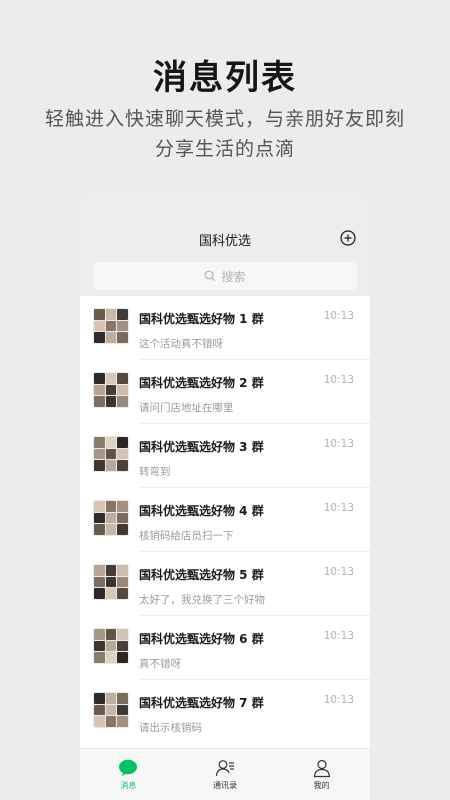 Image resolution: width=450 pixels, height=800 pixels. What do you see at coordinates (225, 785) in the screenshot?
I see `tab-label: 通讯录` at bounding box center [225, 785].